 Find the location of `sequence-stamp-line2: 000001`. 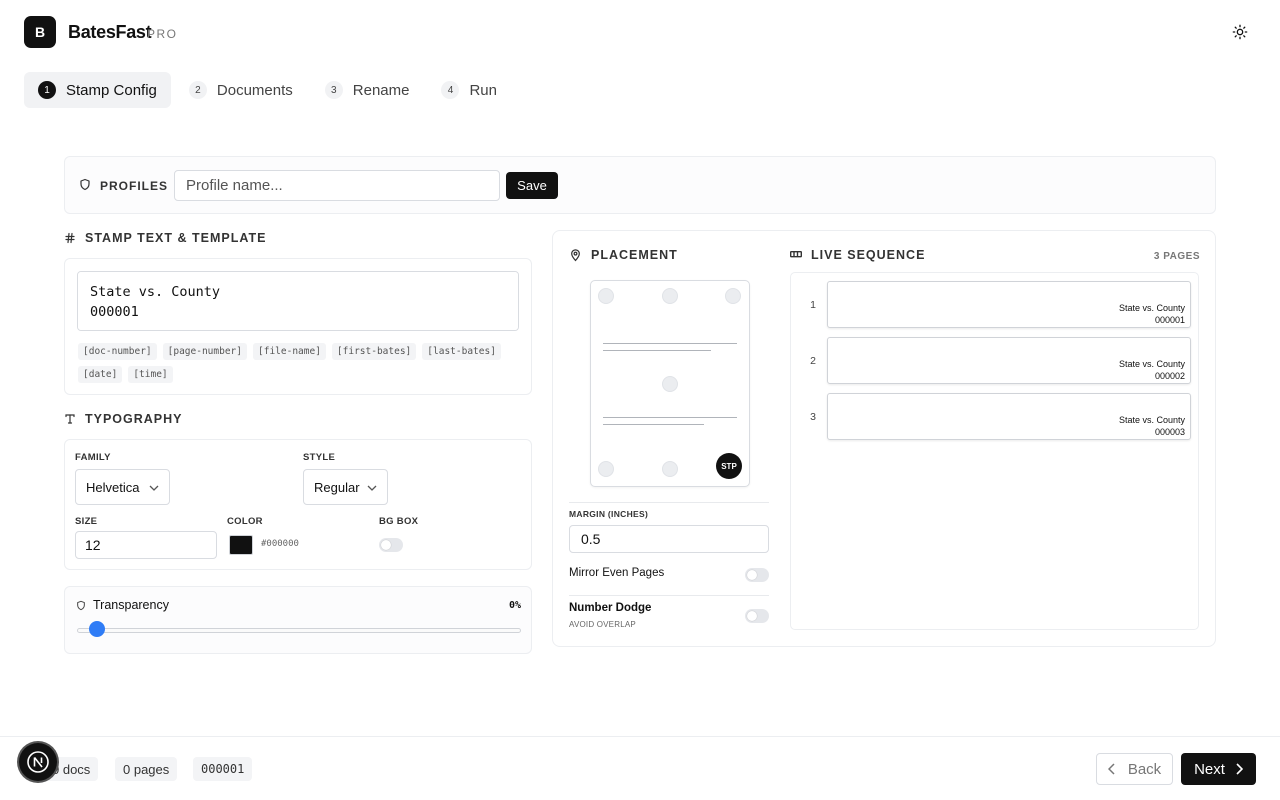

sequence-stamp-line2: 000001 is located at coordinates (1169, 320).